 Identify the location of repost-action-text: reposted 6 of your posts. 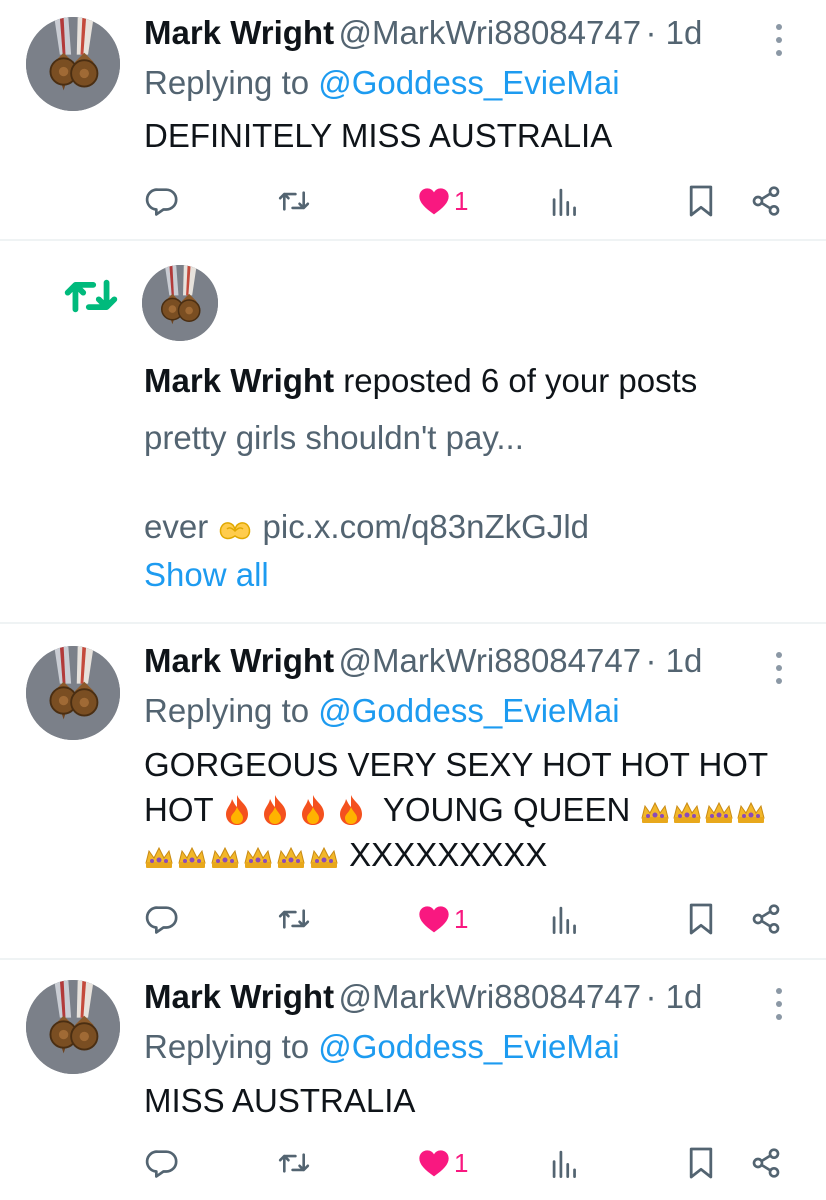
(516, 380).